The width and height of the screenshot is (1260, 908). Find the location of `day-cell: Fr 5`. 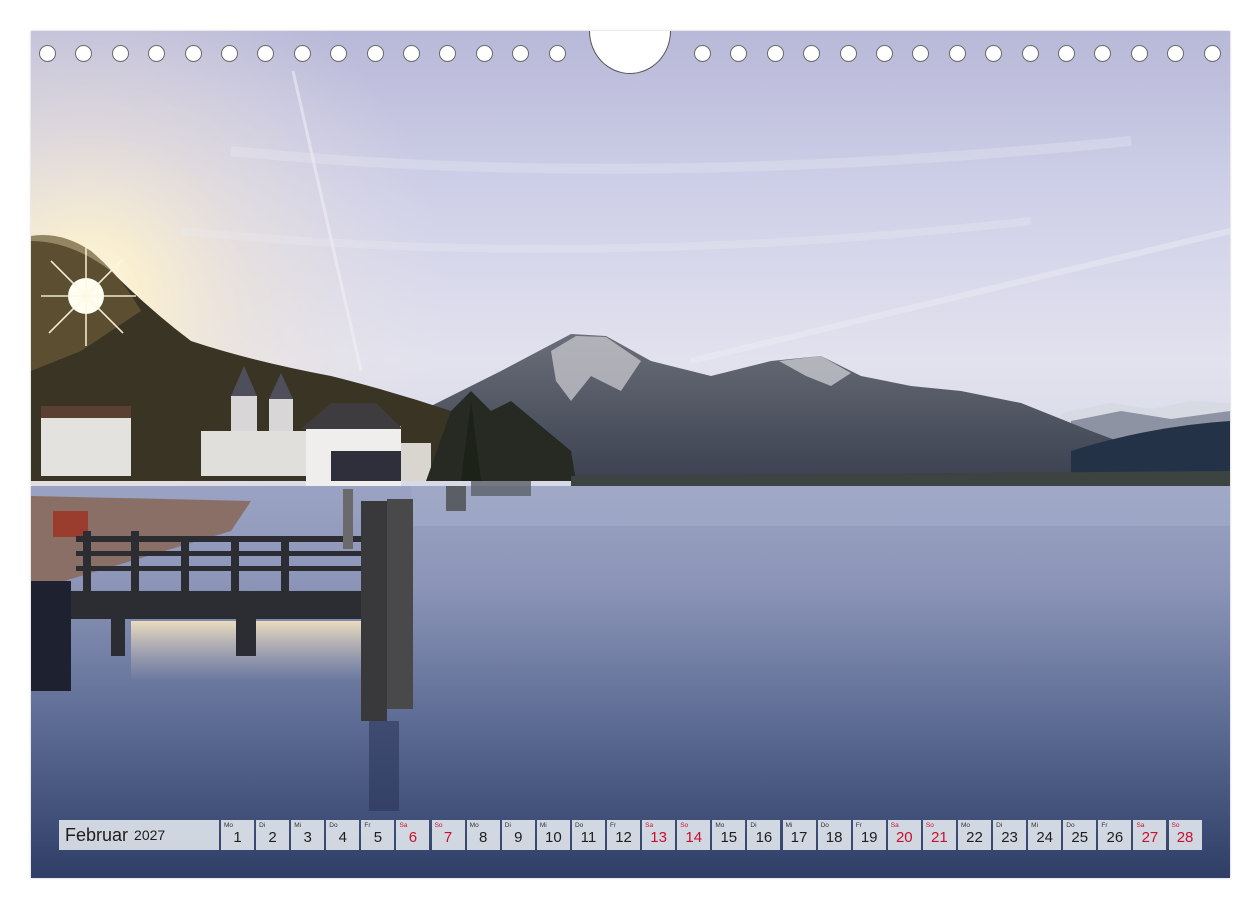

day-cell: Fr 5 is located at coordinates (378, 835).